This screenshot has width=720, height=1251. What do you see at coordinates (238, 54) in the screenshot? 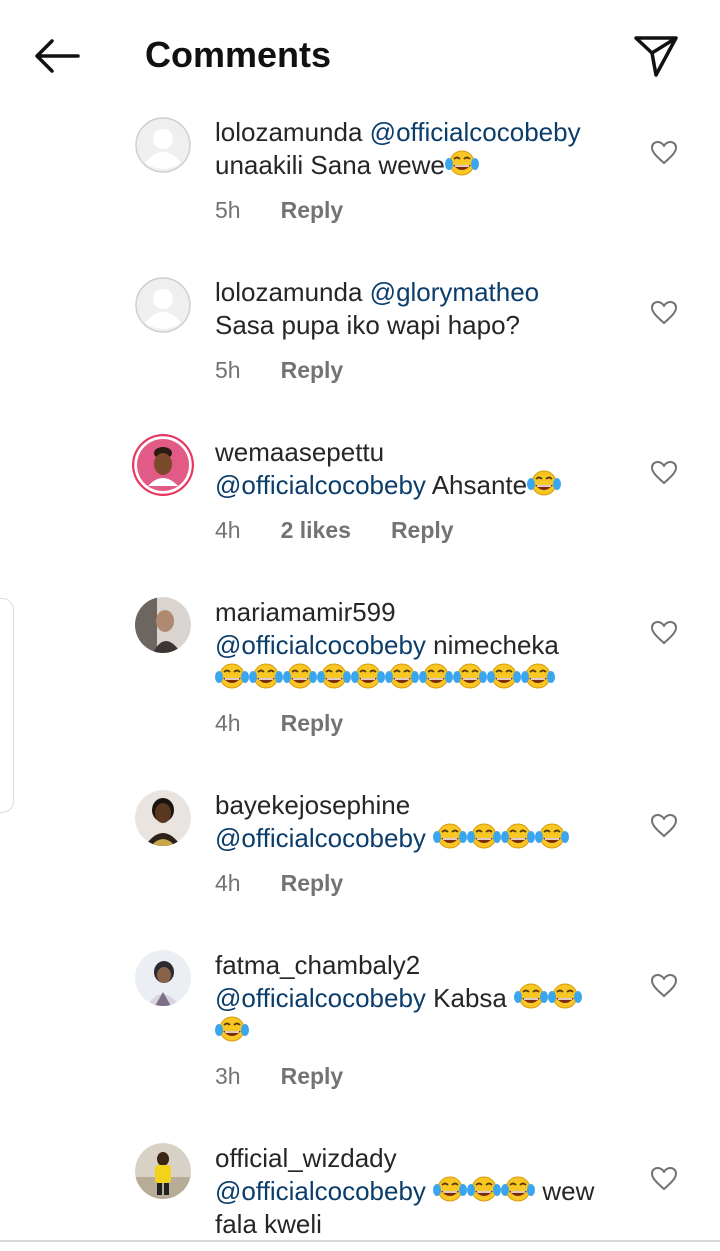
I see `page-title: Comments` at bounding box center [238, 54].